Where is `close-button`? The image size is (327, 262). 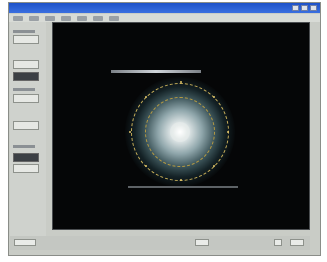
close-button is located at coordinates (313, 8).